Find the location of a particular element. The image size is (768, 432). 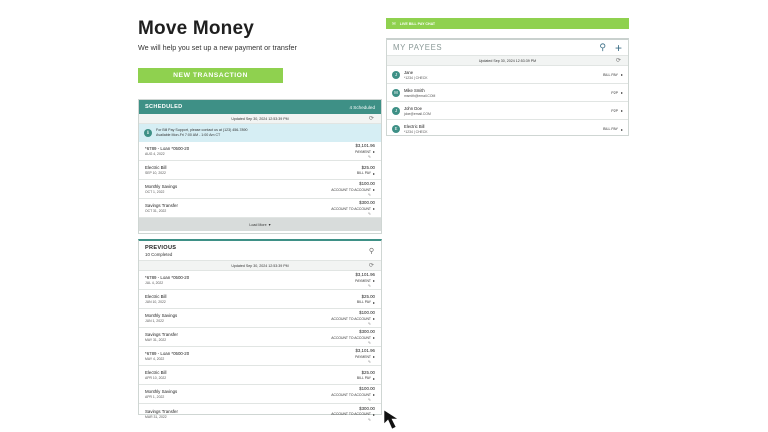

list-item: M Mike Smith msmith@email.COM P2P ▸ is located at coordinates (507, 93).